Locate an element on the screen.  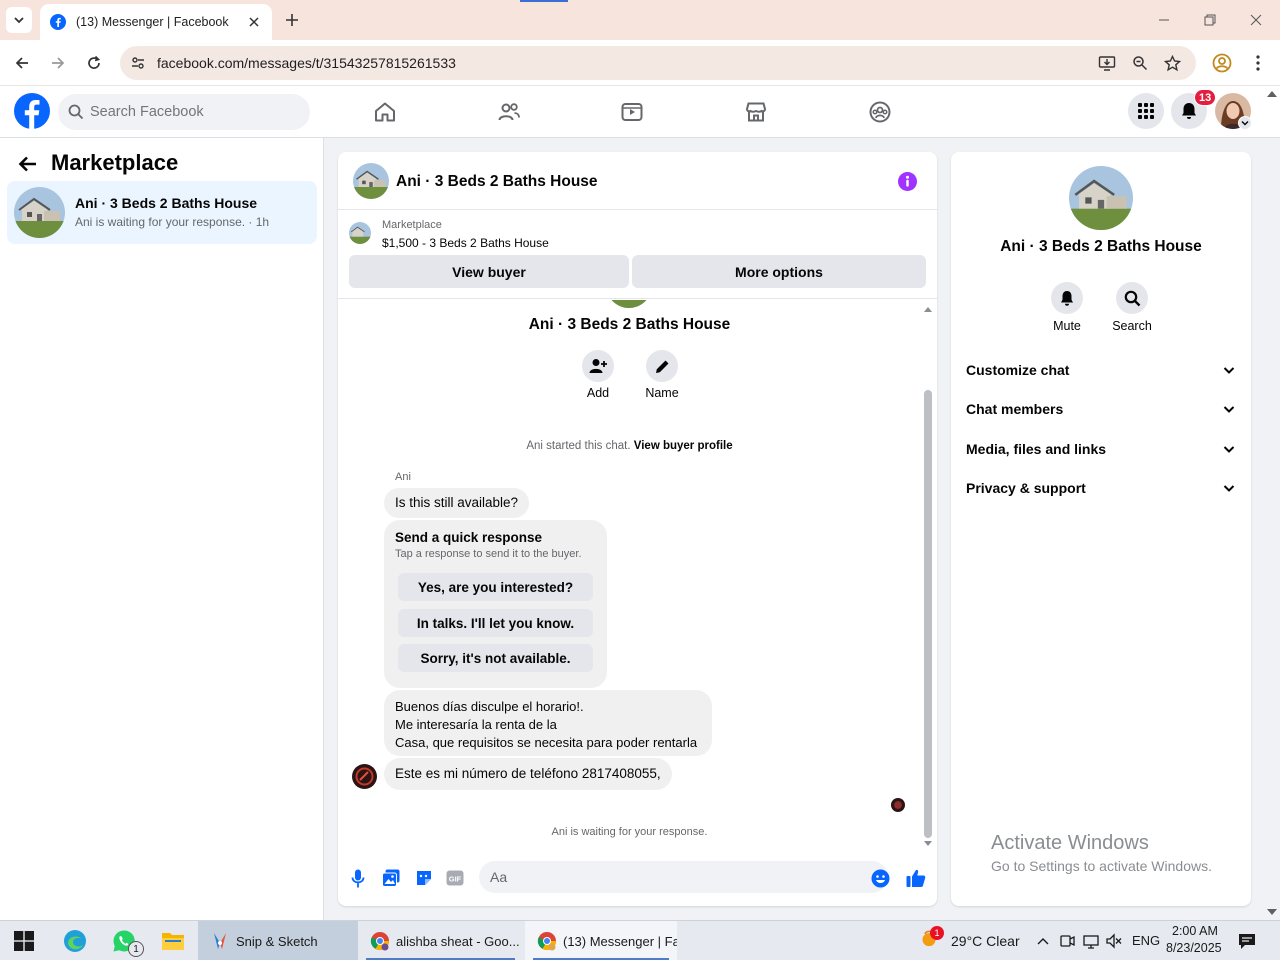
thread-avatar is located at coordinates (629, 304).